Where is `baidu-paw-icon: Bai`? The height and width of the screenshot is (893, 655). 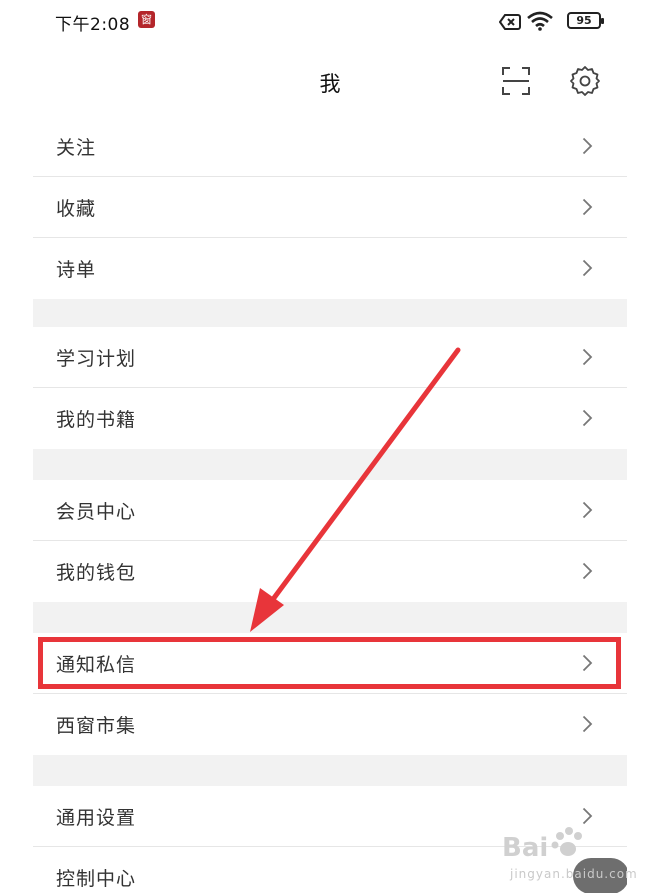 baidu-paw-icon: Bai is located at coordinates (542, 845).